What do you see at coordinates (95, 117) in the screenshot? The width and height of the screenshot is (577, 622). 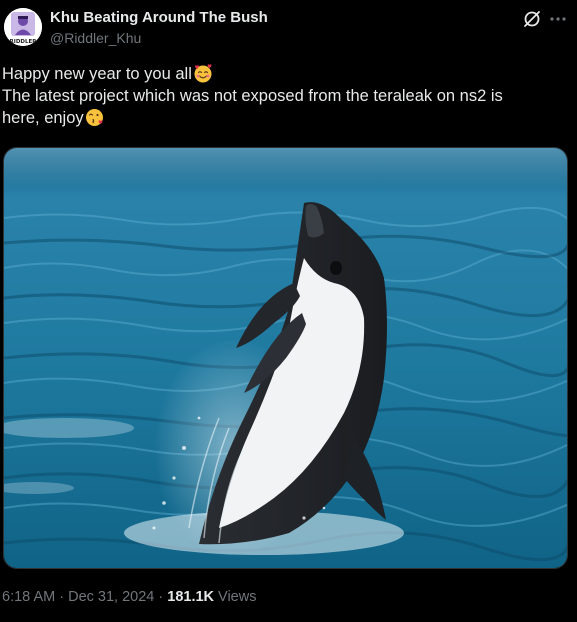 I see `face-blowing-a-kiss-icon` at bounding box center [95, 117].